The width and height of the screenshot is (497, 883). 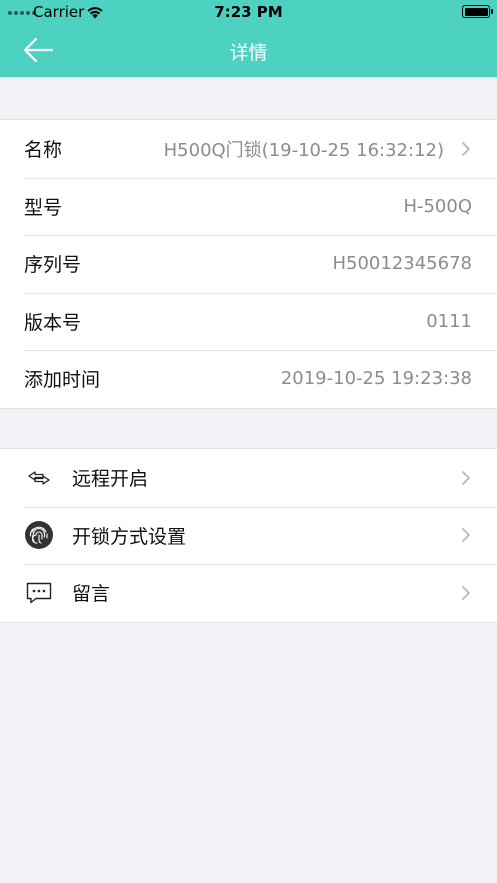 I want to click on detail-value: H50012345678, so click(x=402, y=264).